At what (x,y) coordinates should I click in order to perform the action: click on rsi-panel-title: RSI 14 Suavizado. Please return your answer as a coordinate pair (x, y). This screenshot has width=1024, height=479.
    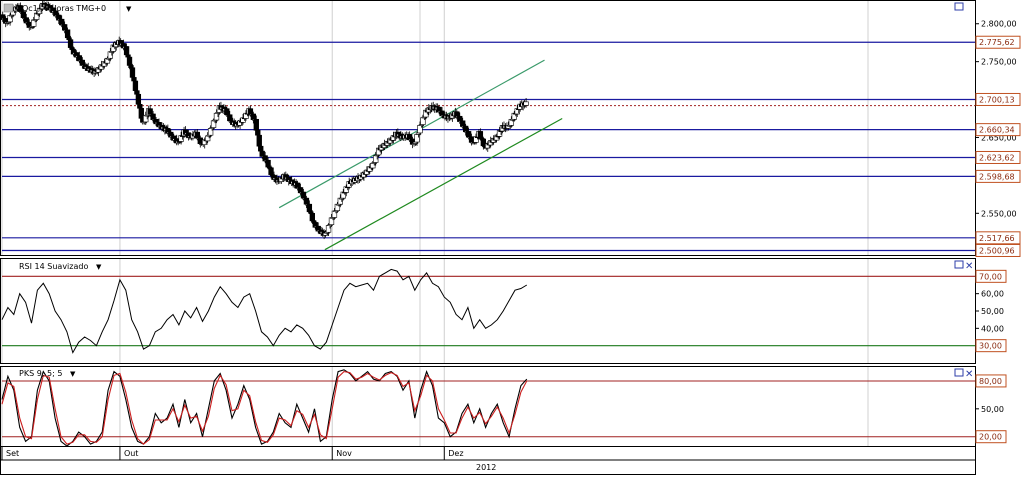
    Looking at the image, I should click on (53, 266).